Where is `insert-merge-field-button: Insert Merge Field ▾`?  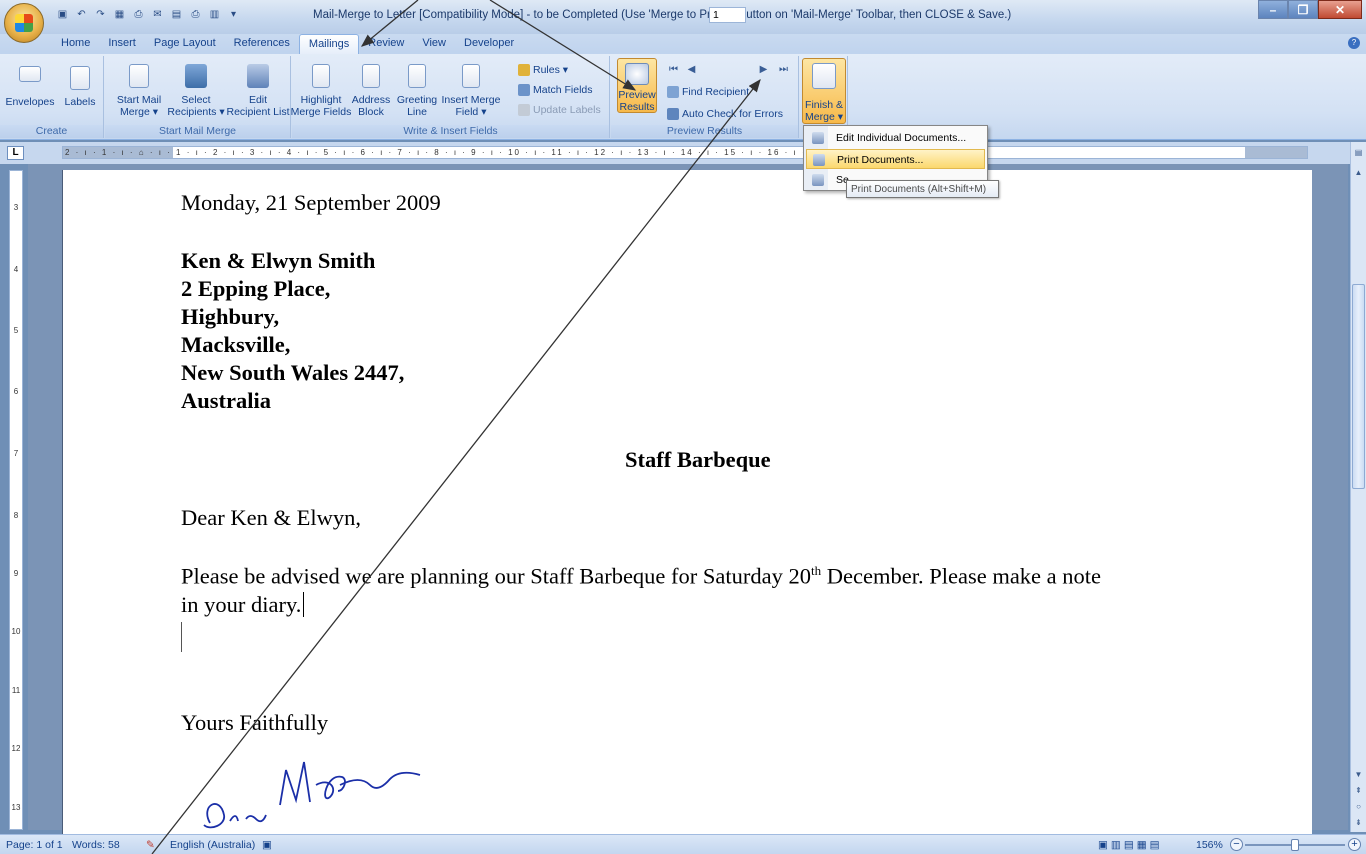
insert-merge-field-button: Insert Merge Field ▾ is located at coordinates (471, 91).